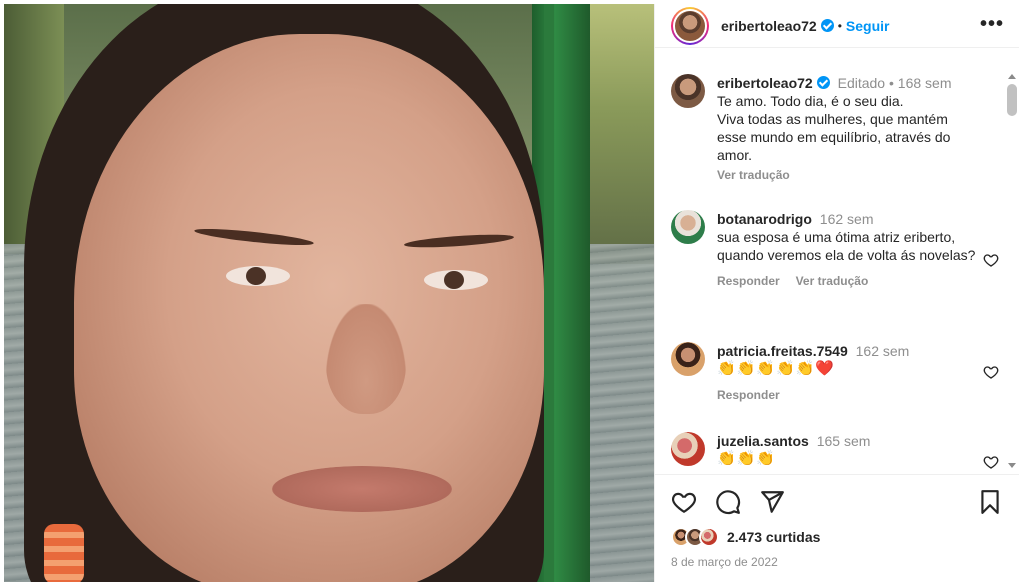  What do you see at coordinates (724, 562) in the screenshot?
I see `post-date: 8 de março de 2022` at bounding box center [724, 562].